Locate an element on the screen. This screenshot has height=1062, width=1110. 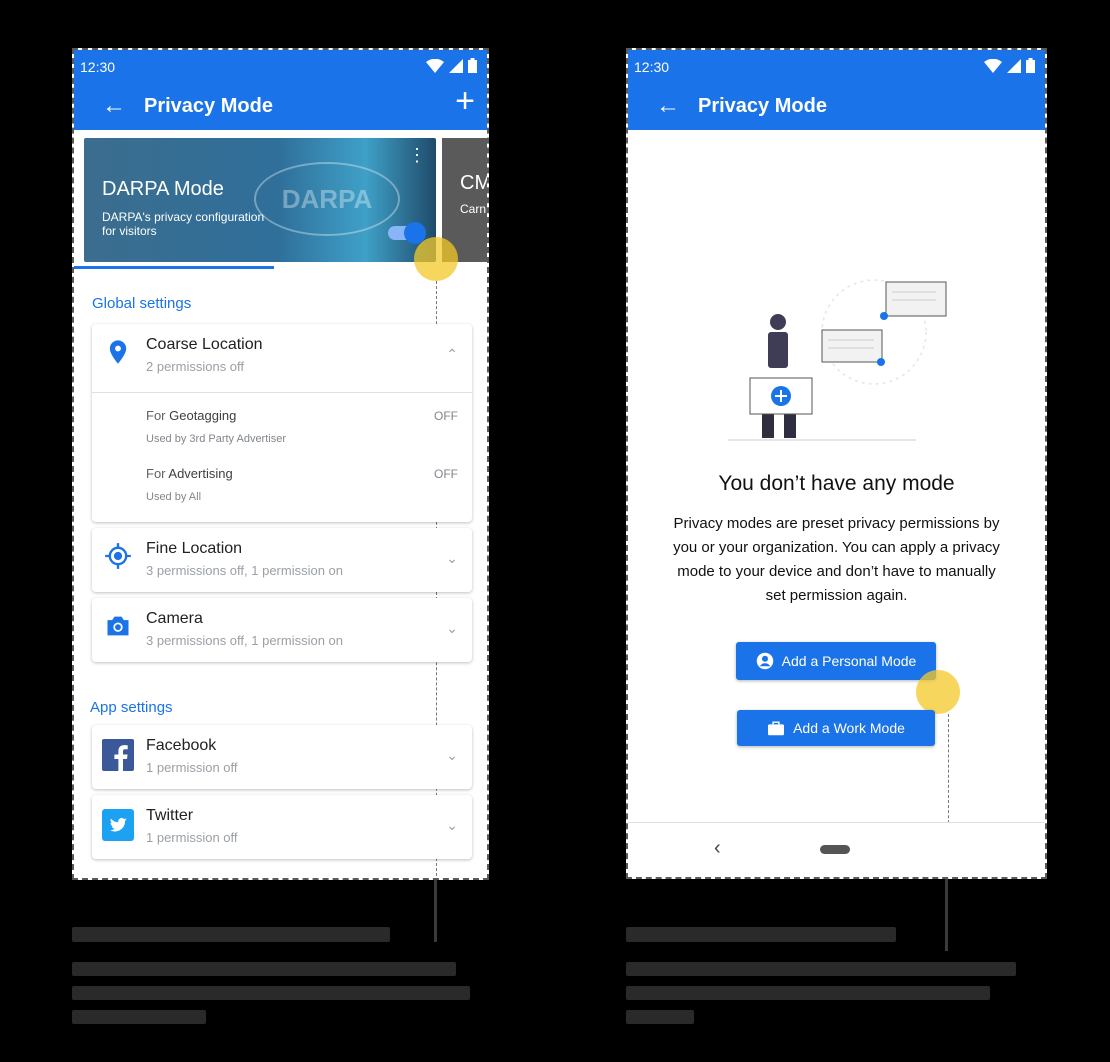
add-work-mode-button: Add a Work Mode is located at coordinates (836, 728).